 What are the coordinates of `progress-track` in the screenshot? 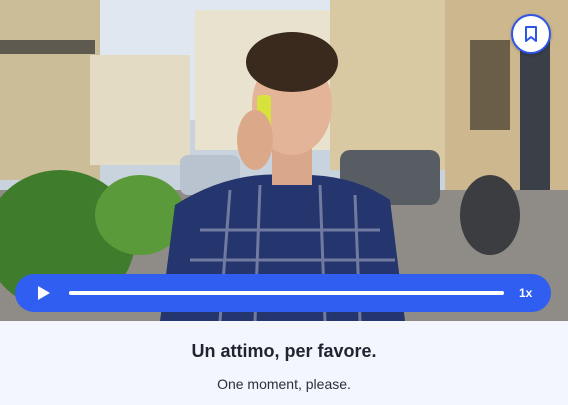 It's located at (286, 293).